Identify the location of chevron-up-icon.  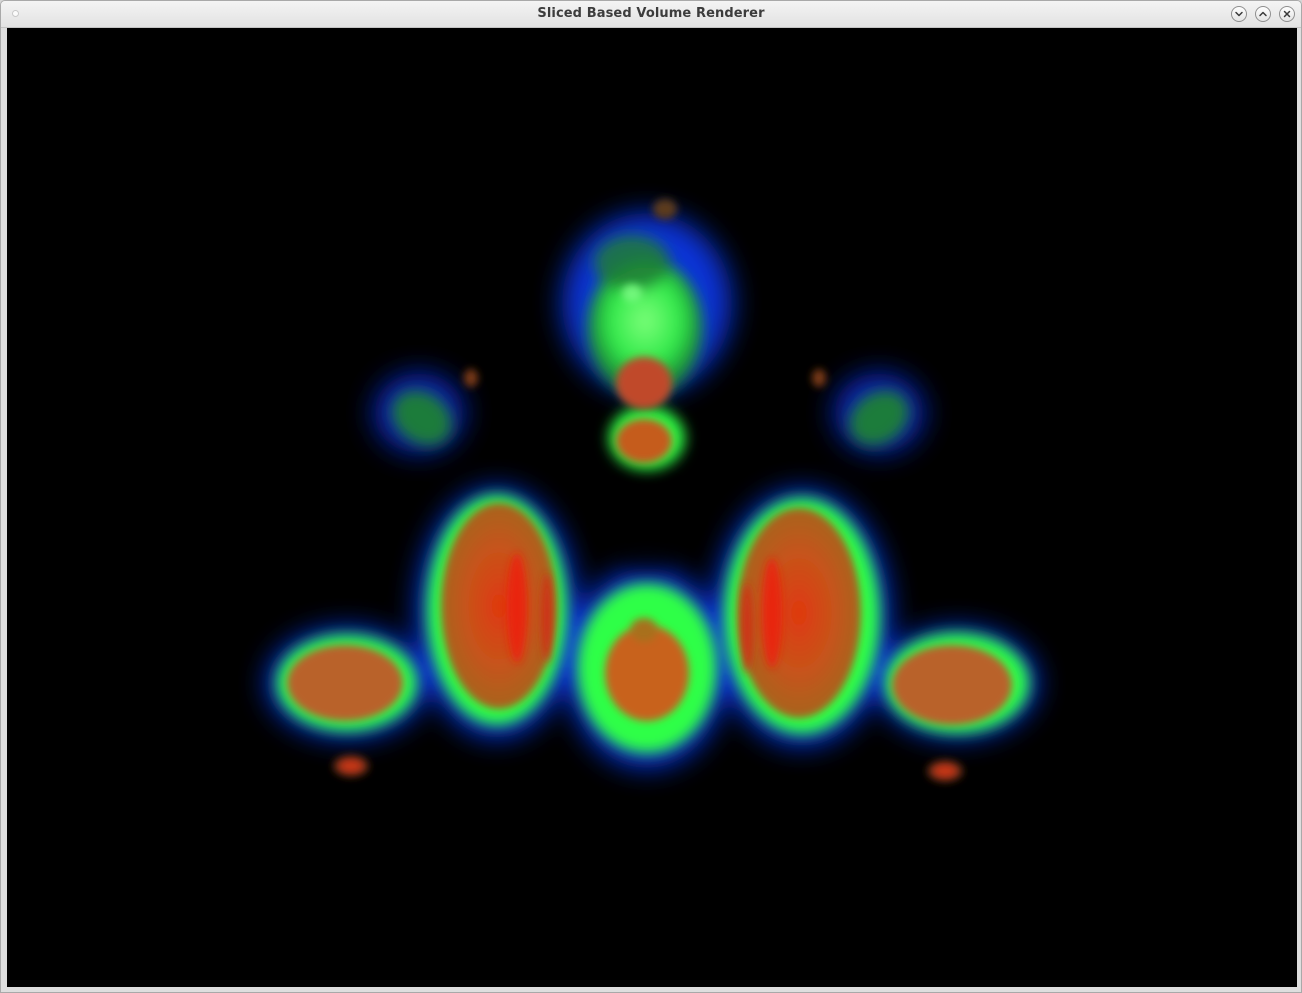
(1263, 14).